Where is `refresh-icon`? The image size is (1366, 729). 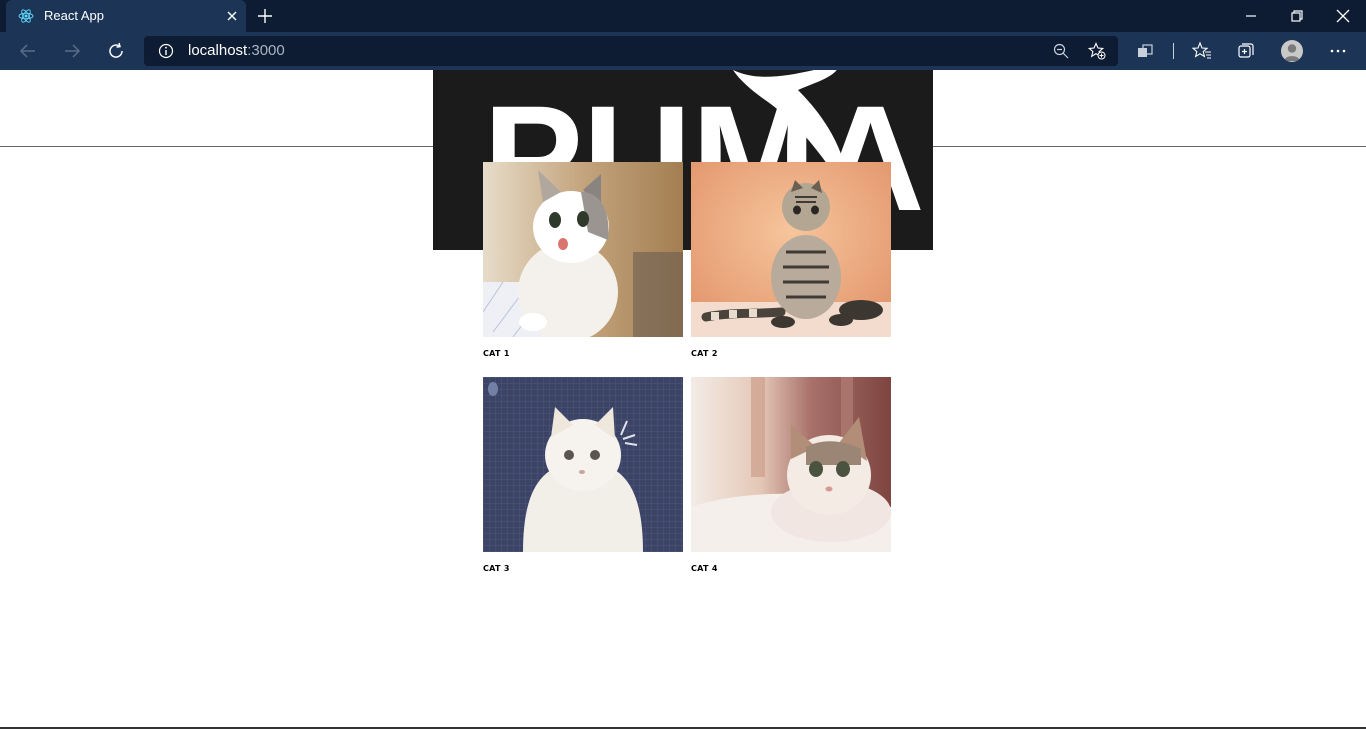 refresh-icon is located at coordinates (116, 51).